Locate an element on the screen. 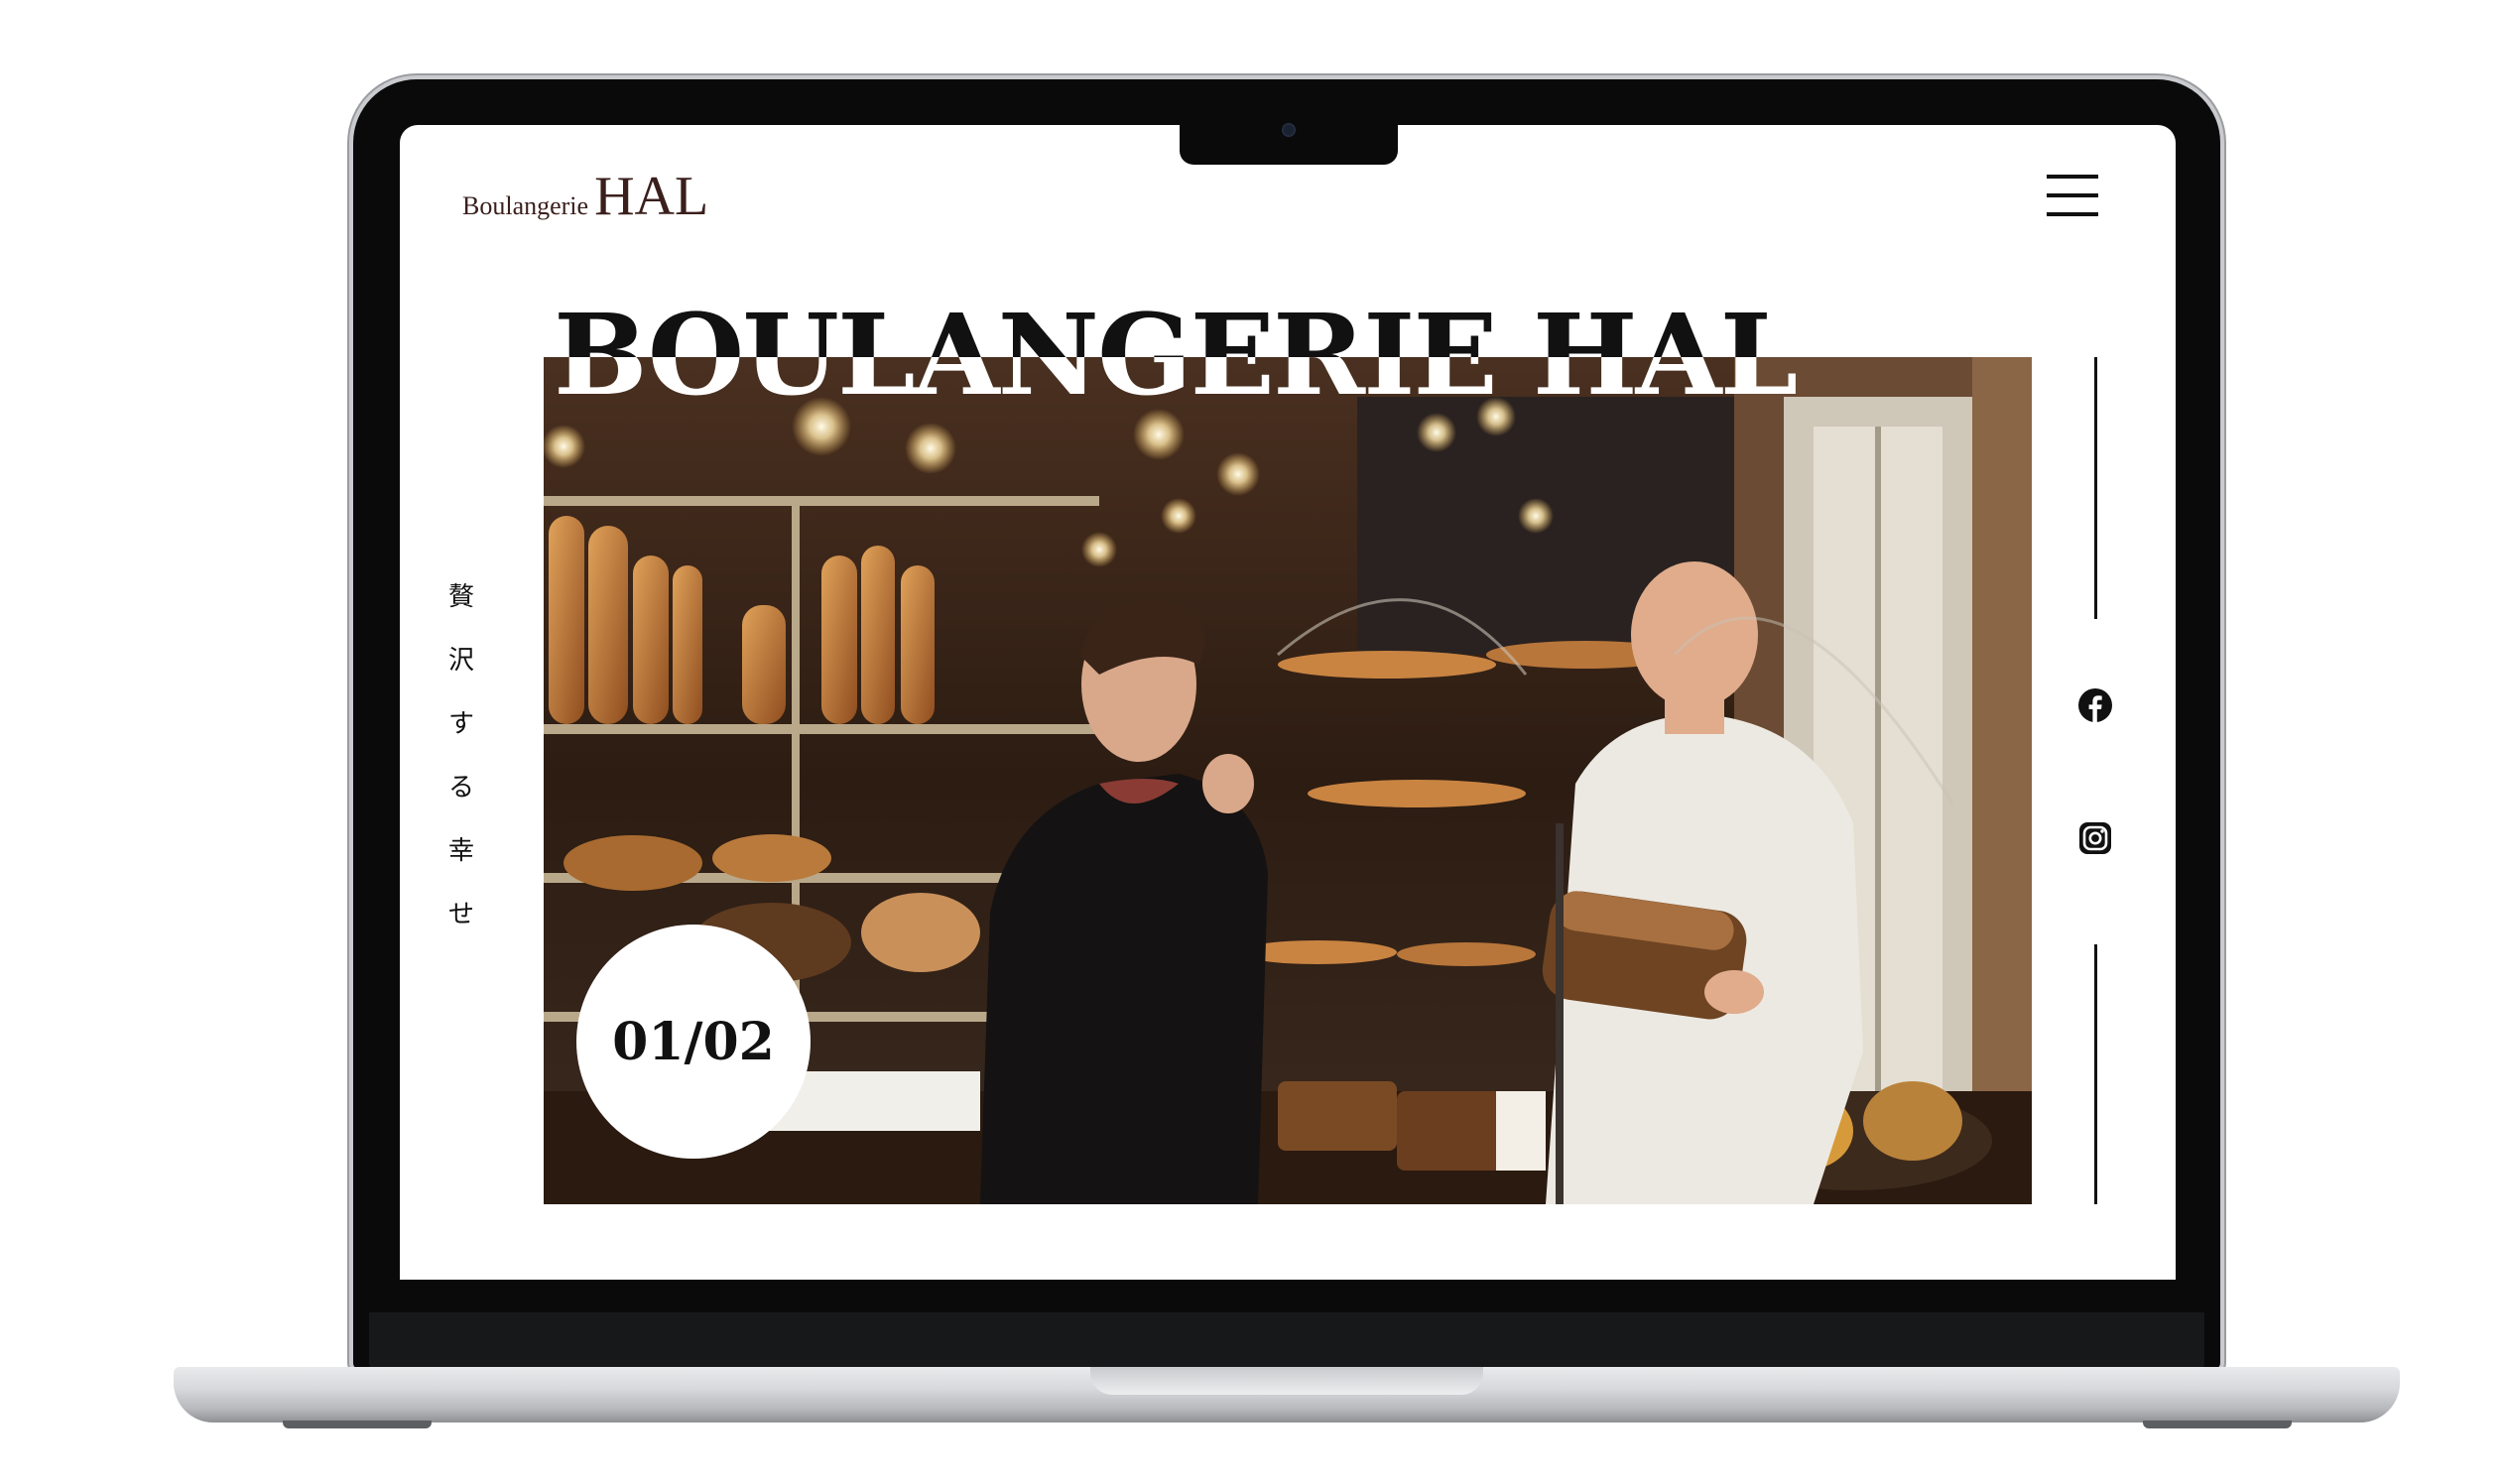  tagline-char: す is located at coordinates (461, 724).